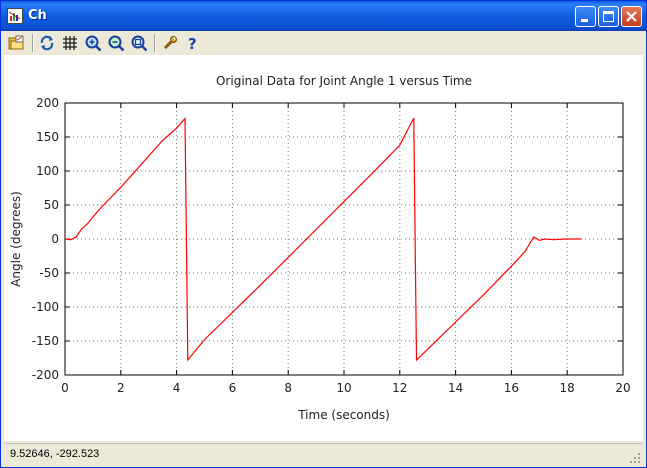  I want to click on maximize-icon, so click(608, 16).